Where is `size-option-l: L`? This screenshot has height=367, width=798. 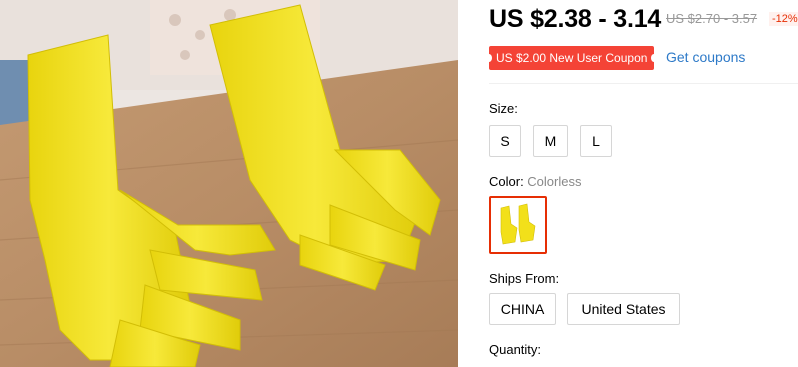
size-option-l: L is located at coordinates (596, 141).